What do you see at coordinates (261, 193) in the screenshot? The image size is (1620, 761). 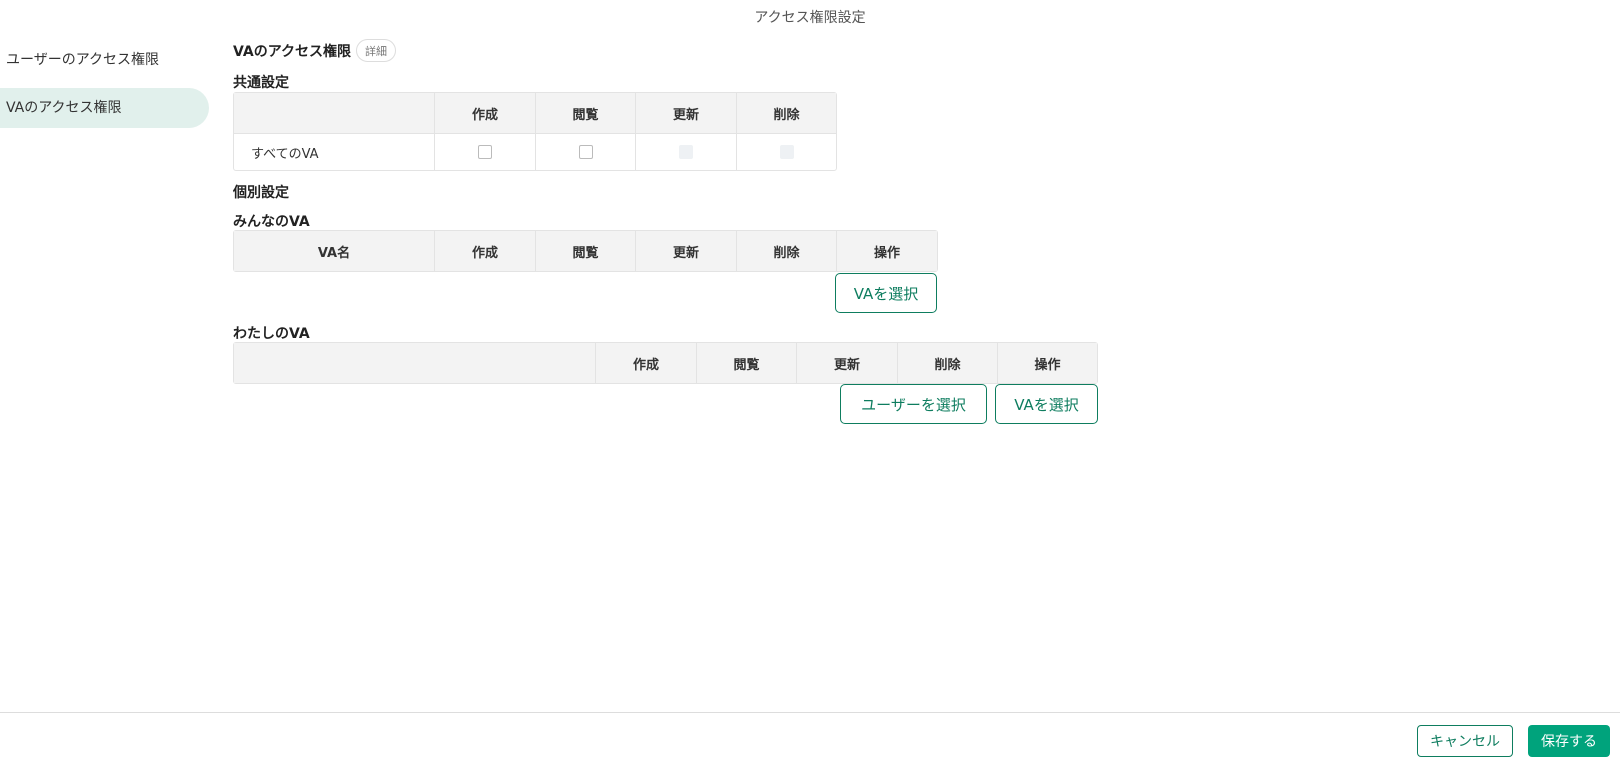 I see `individual-settings-label: 個別設定` at bounding box center [261, 193].